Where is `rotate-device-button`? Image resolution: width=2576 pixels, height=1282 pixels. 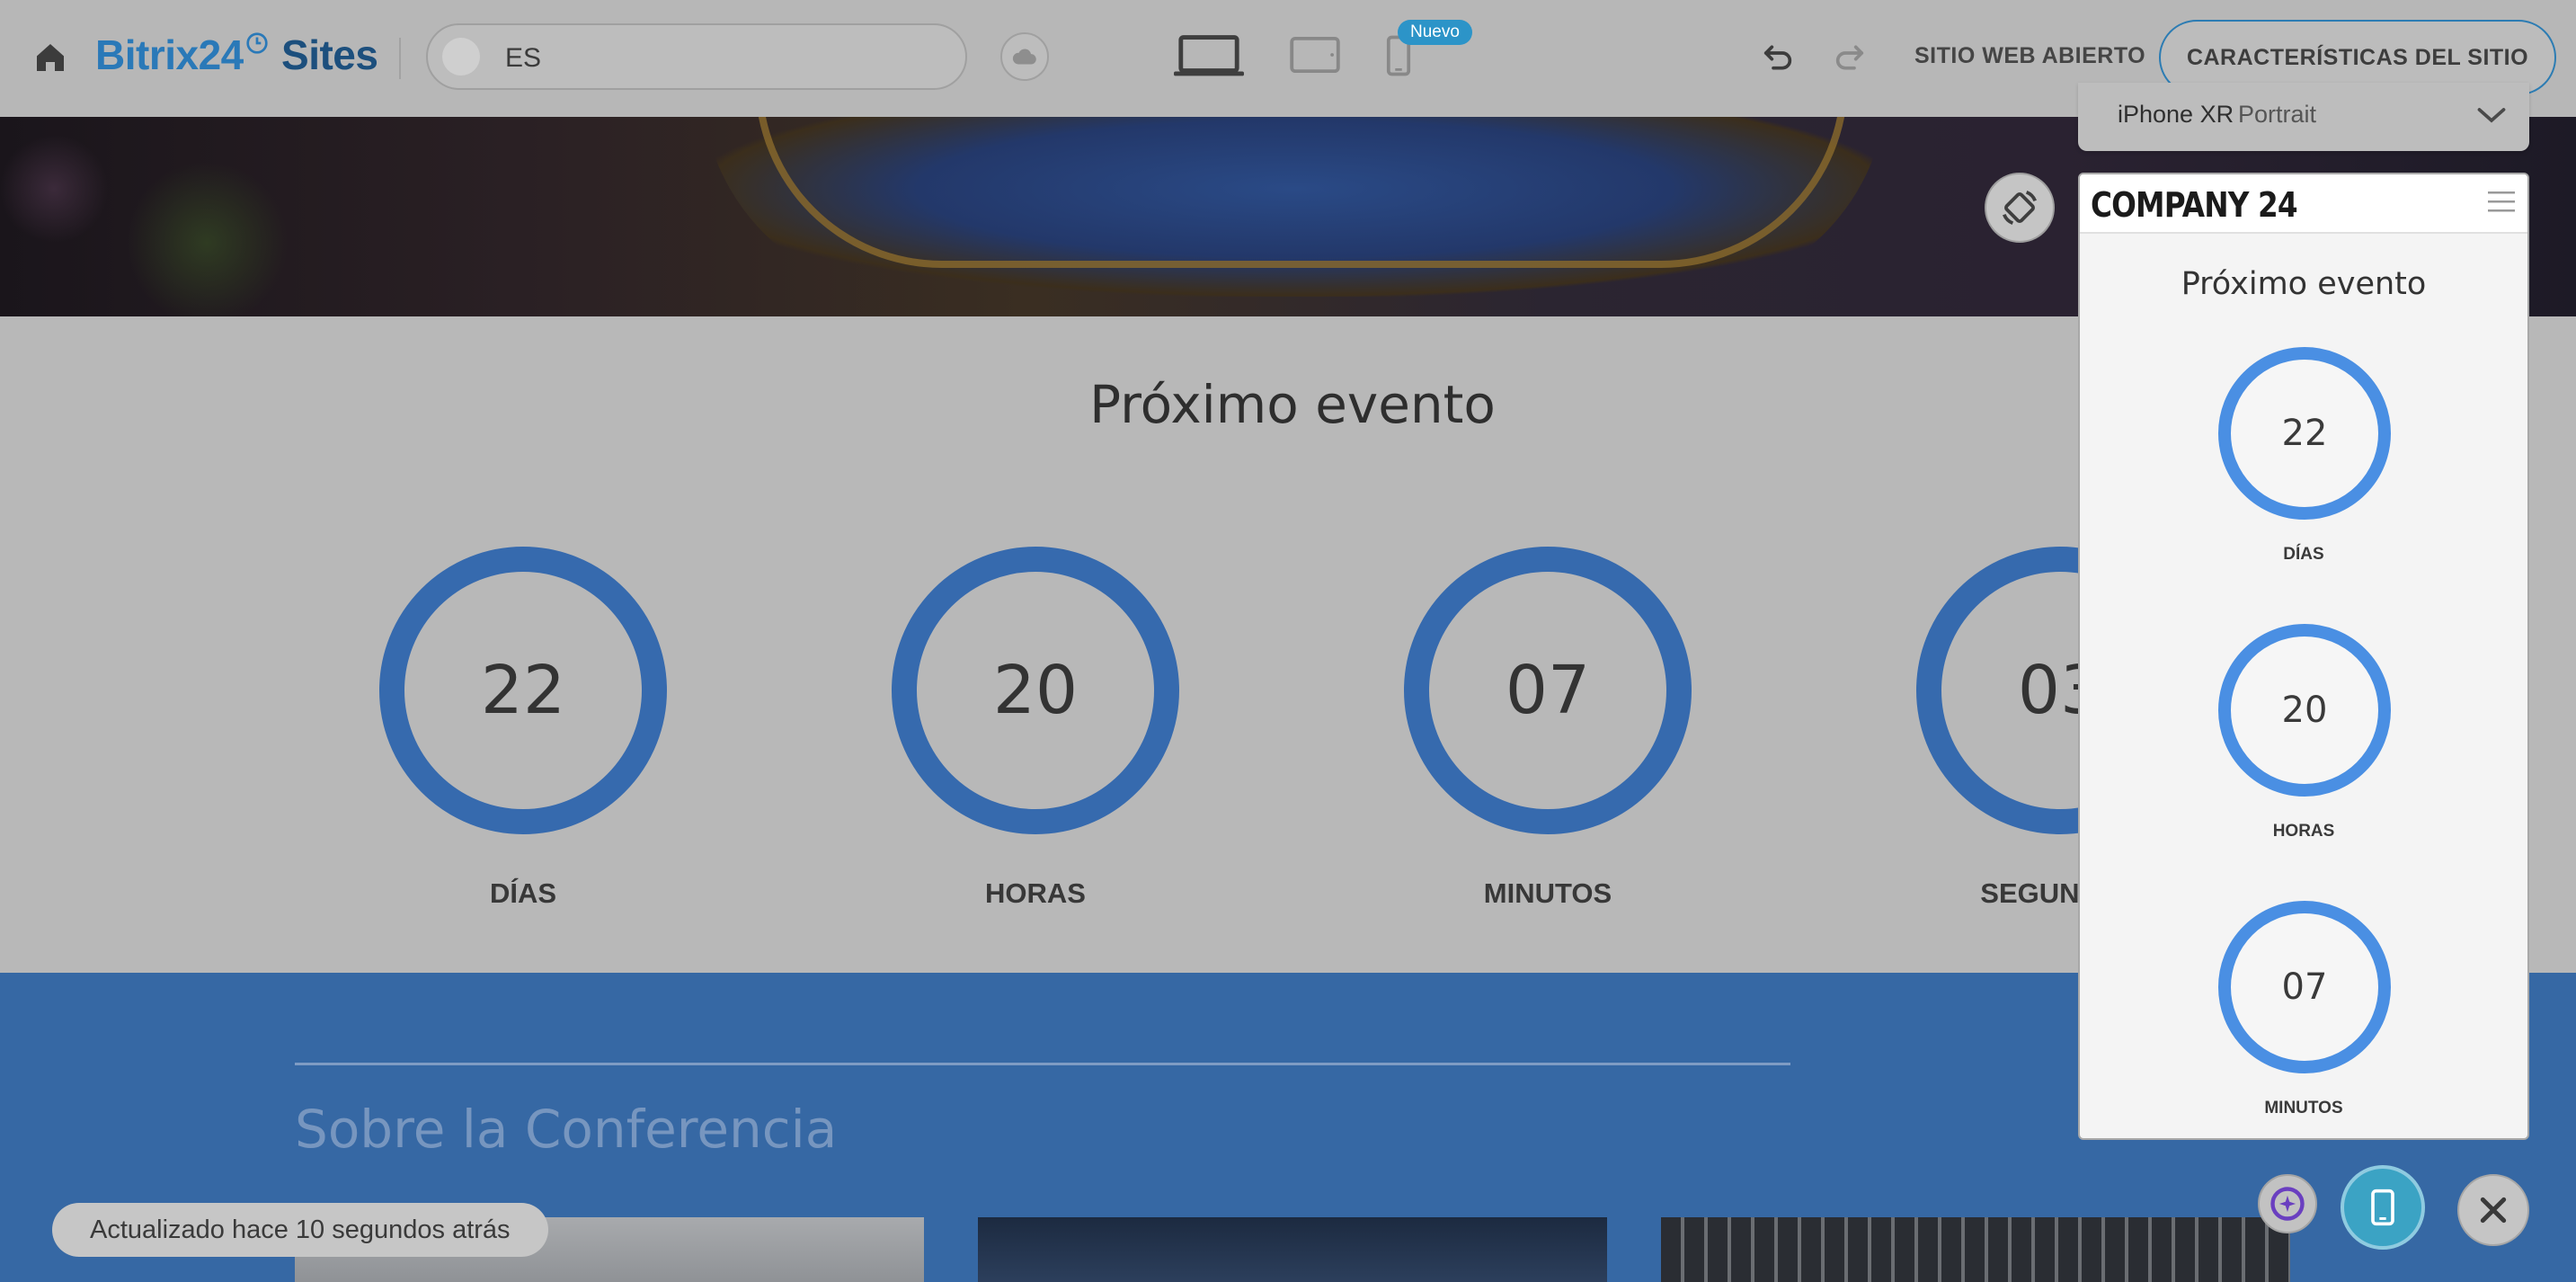 rotate-device-button is located at coordinates (2020, 208).